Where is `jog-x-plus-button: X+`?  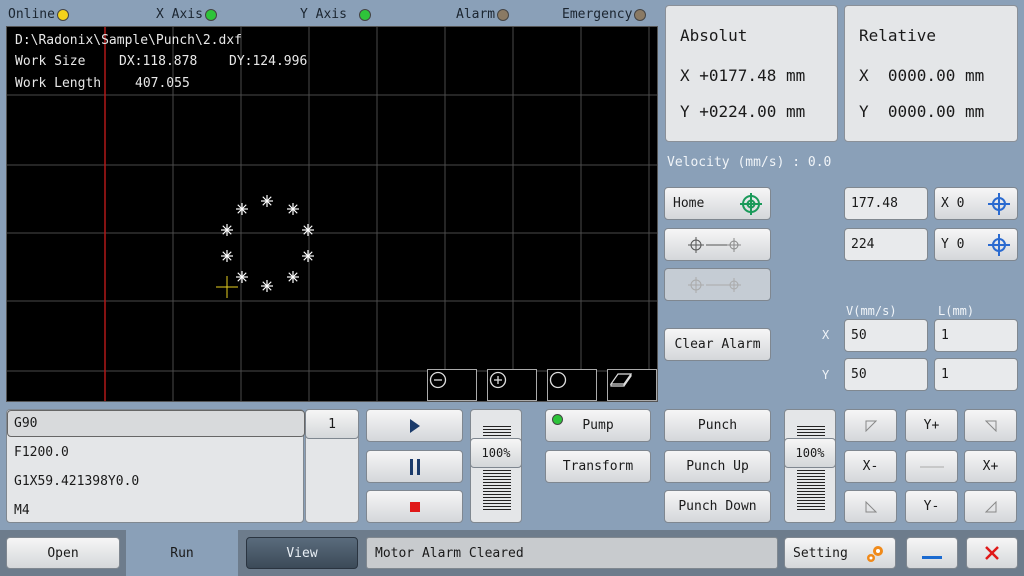 jog-x-plus-button: X+ is located at coordinates (990, 466).